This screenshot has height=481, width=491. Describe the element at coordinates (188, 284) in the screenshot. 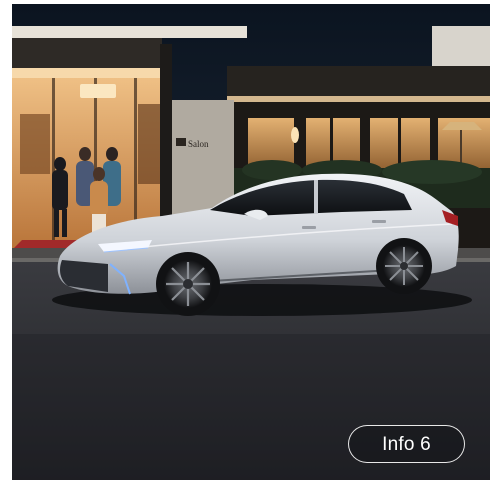

I see `front-wheel` at that location.